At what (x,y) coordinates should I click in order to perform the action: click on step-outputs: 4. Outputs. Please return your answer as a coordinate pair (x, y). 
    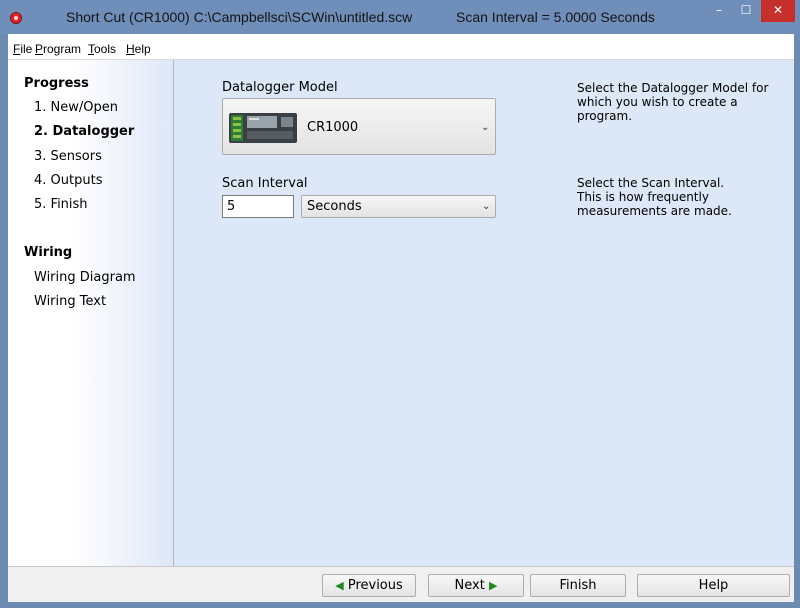
    Looking at the image, I should click on (68, 180).